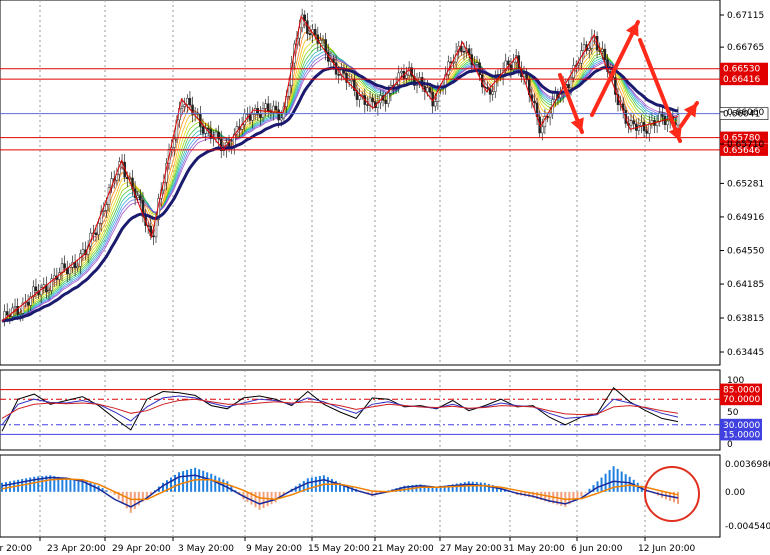  Describe the element at coordinates (141, 549) in the screenshot. I see `time-axis-label: 29 Apr 20:00` at that location.